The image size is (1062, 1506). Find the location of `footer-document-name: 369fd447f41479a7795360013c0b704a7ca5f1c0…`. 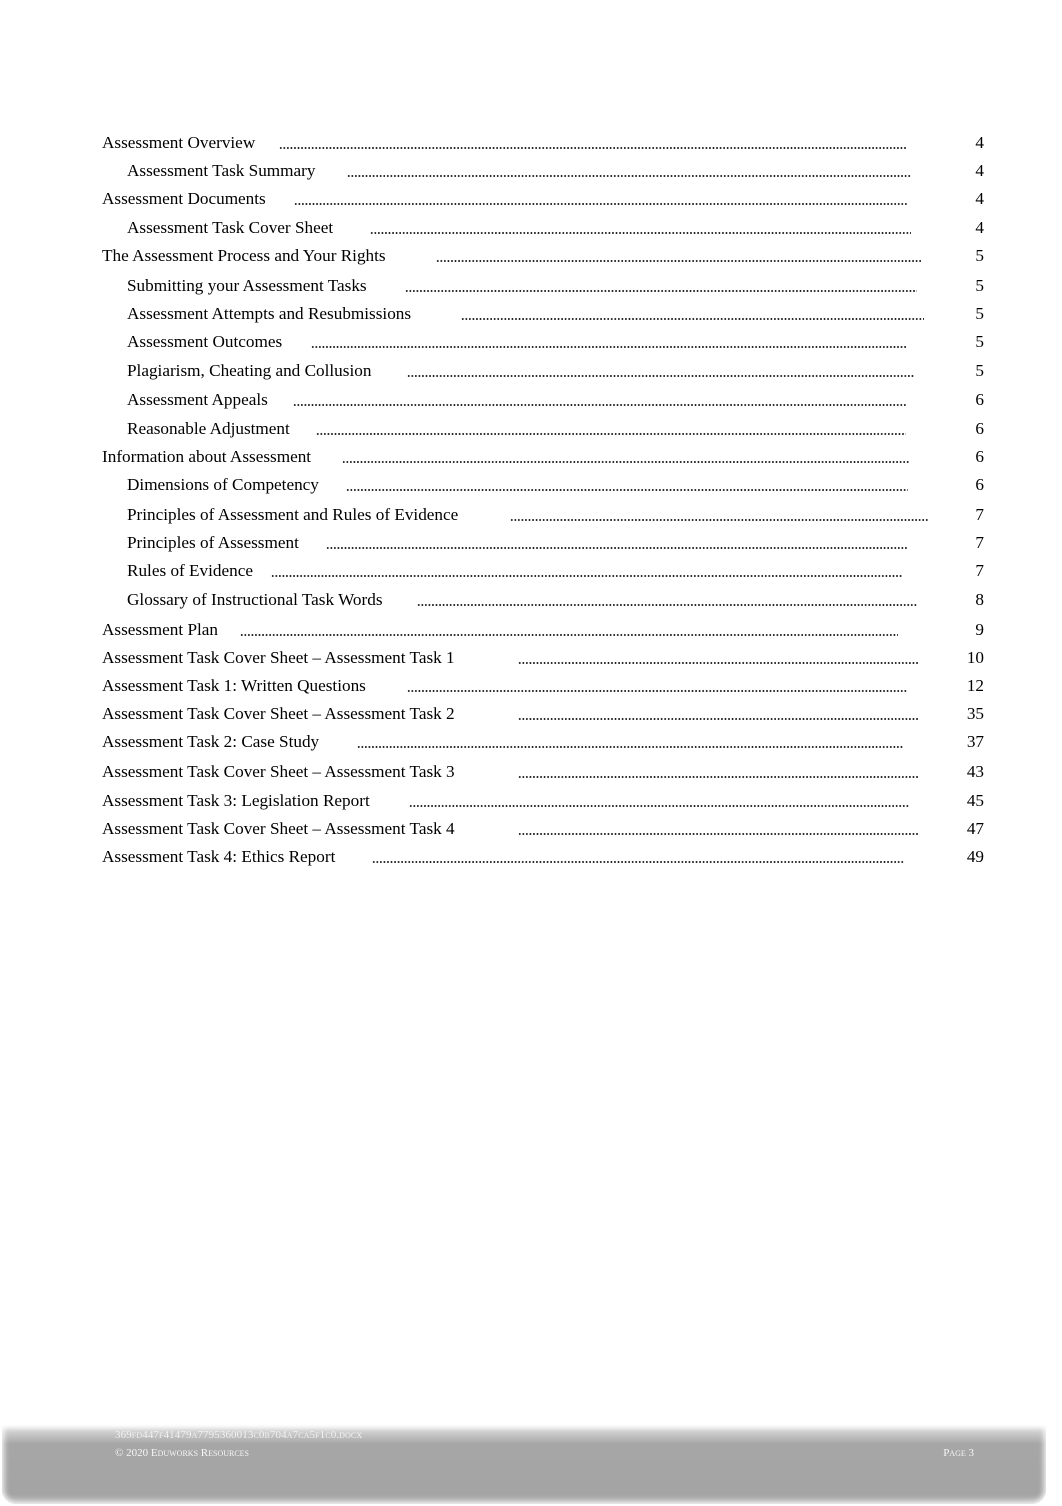

footer-document-name: 369fd447f41479a7795360013c0b704a7ca5f1c0… is located at coordinates (239, 1435).